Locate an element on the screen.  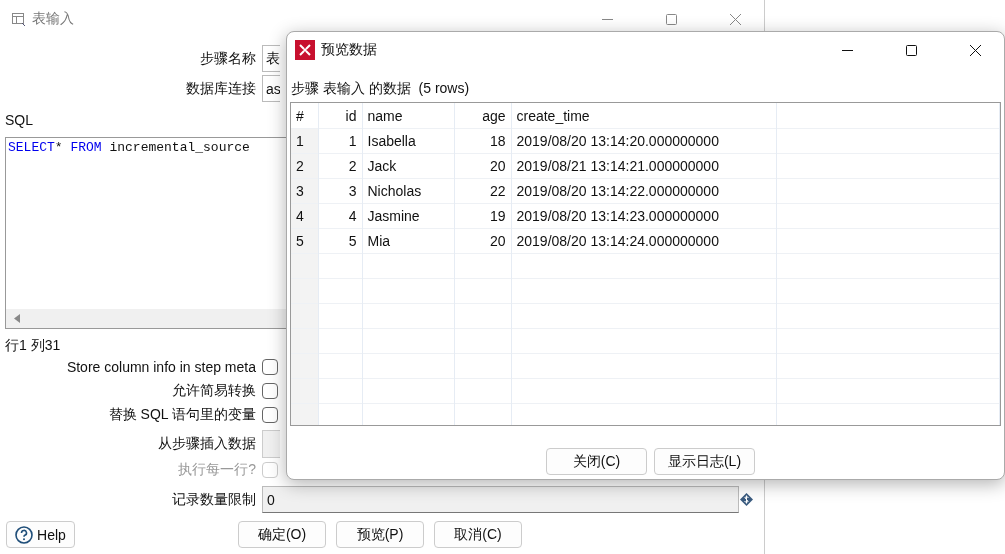
row-number: 5 is located at coordinates (304, 241).